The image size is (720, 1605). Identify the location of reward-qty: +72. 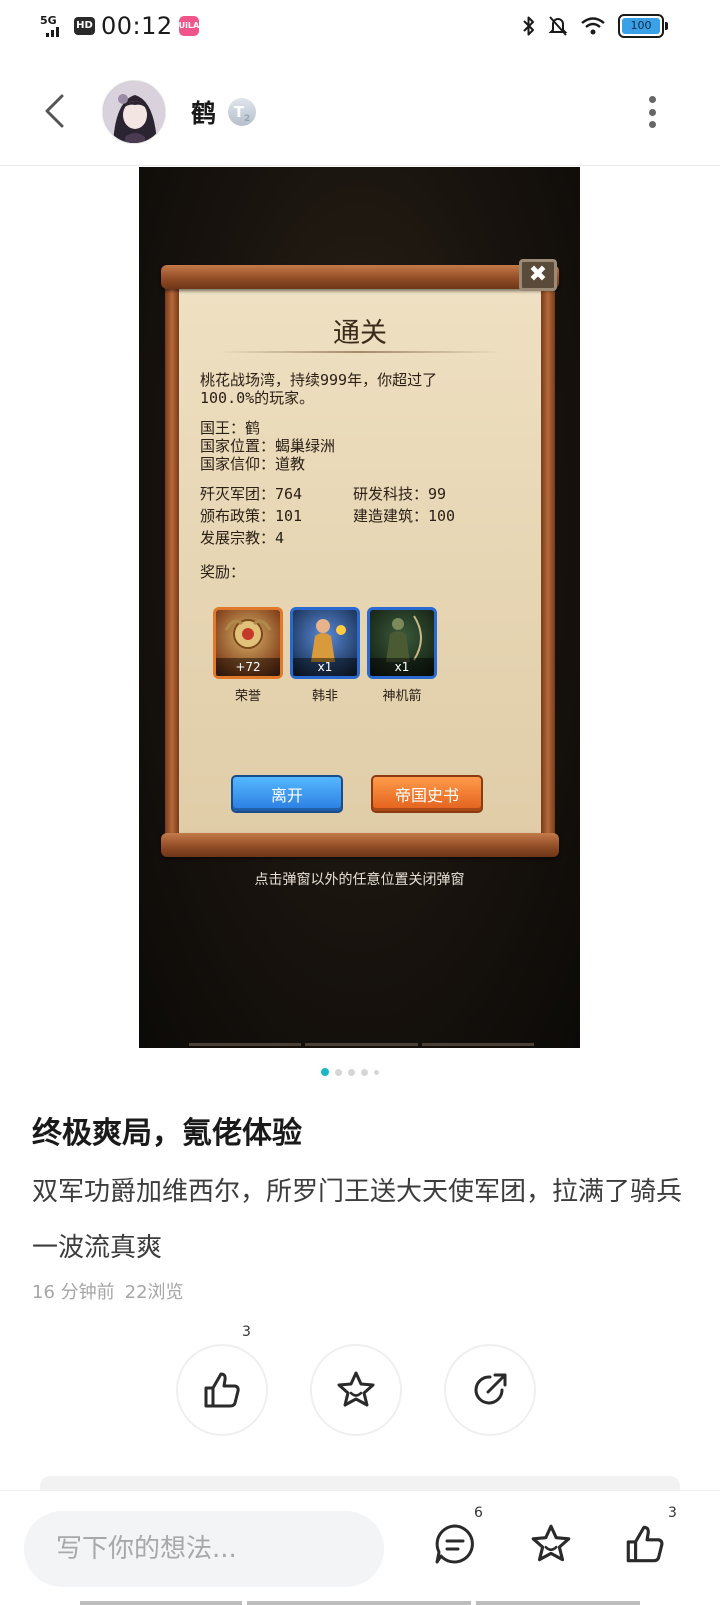
(248, 667).